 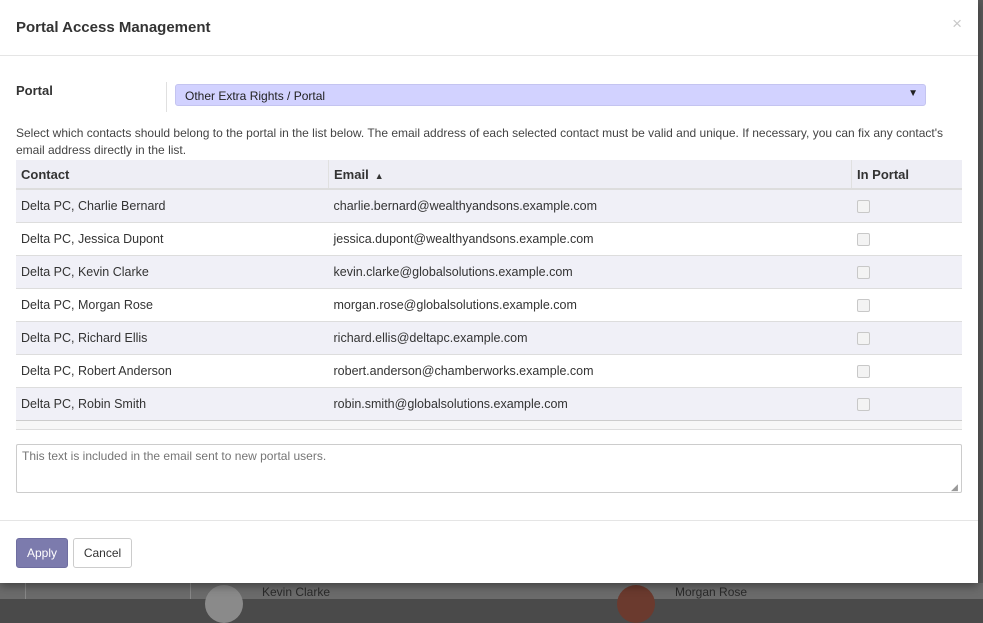 What do you see at coordinates (489, 468) in the screenshot?
I see `welcome-message-textarea` at bounding box center [489, 468].